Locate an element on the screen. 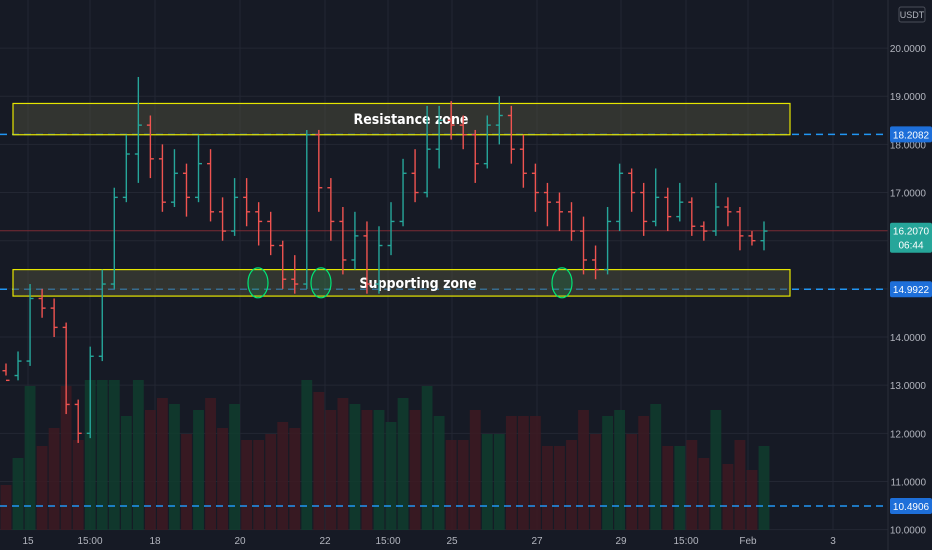 The width and height of the screenshot is (932, 550). x-tick-label: 18 is located at coordinates (155, 541).